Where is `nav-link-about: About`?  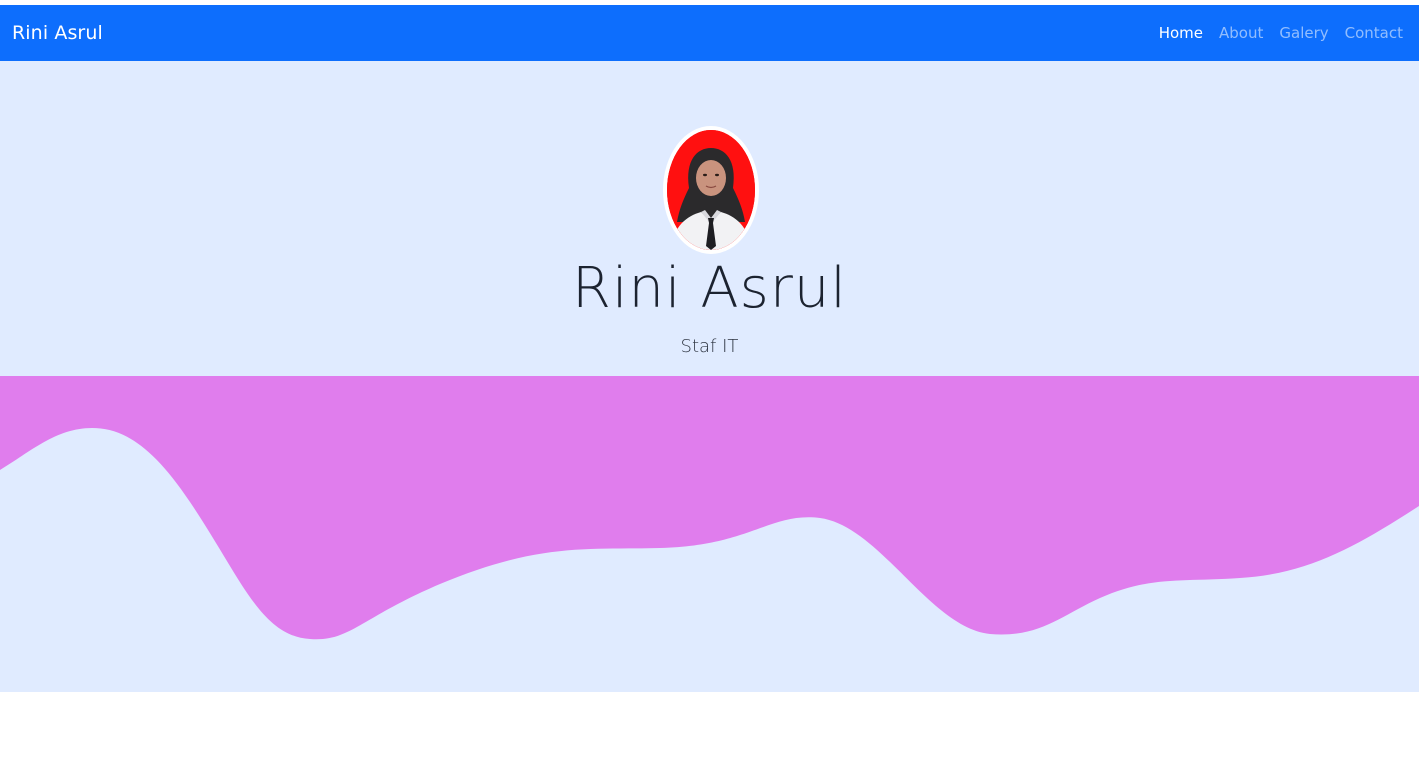
nav-link-about: About is located at coordinates (1241, 33).